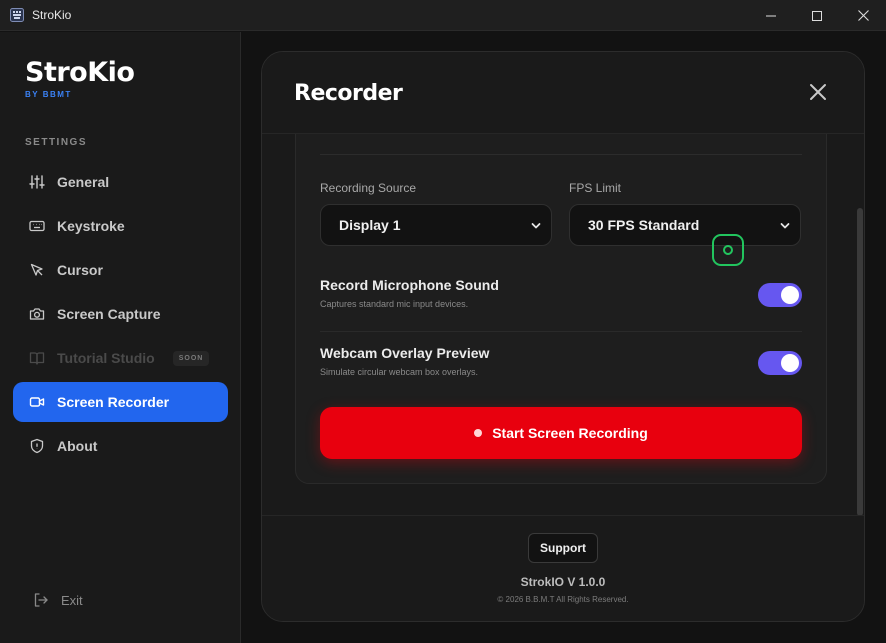 The width and height of the screenshot is (886, 643). I want to click on microphone-description: Captures standard mic input devices., so click(394, 304).